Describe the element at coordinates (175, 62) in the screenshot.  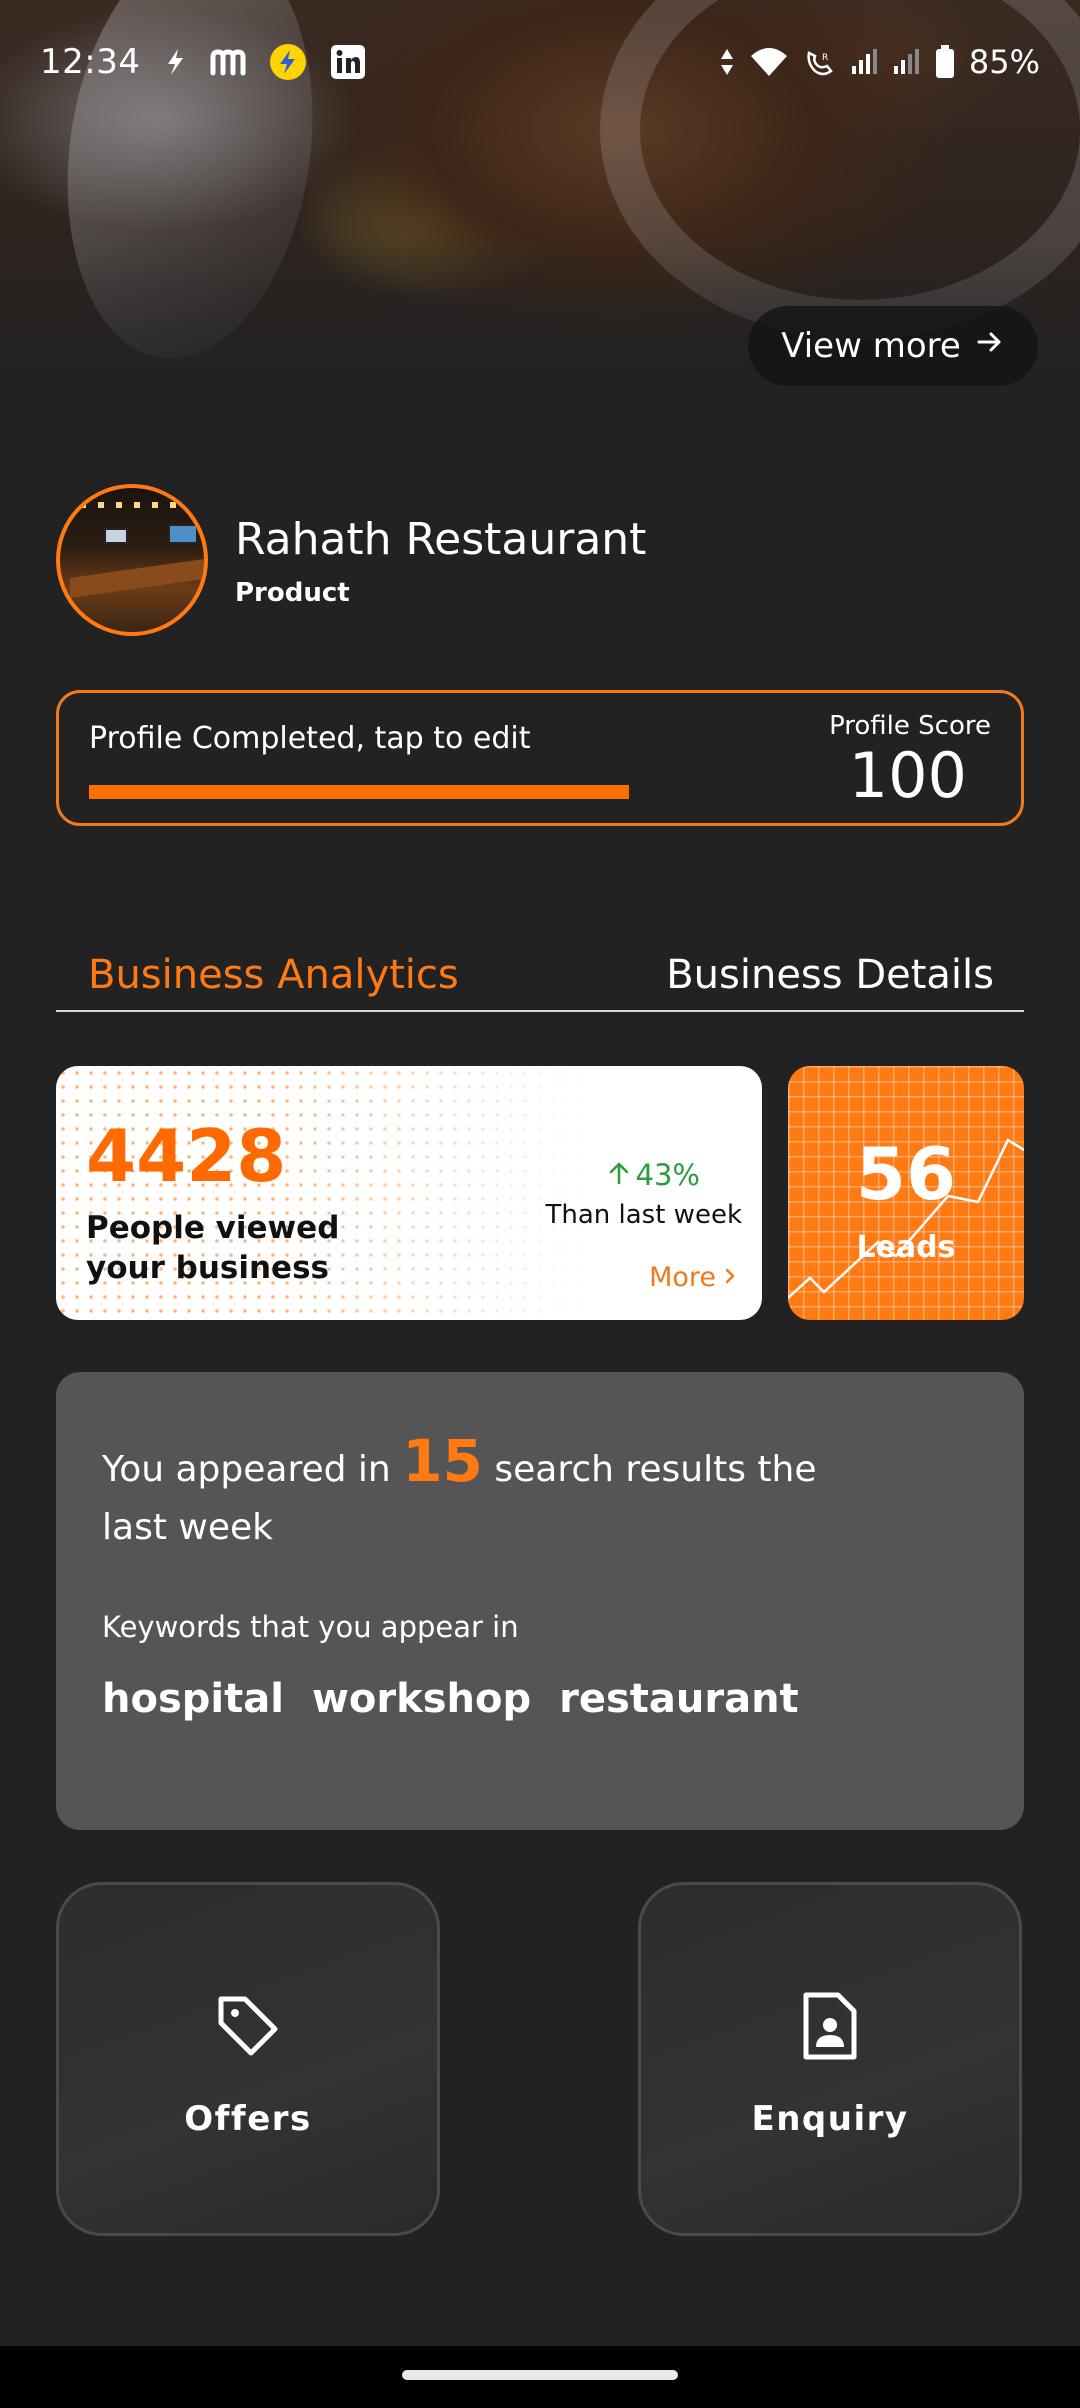
I see `flash-icon` at that location.